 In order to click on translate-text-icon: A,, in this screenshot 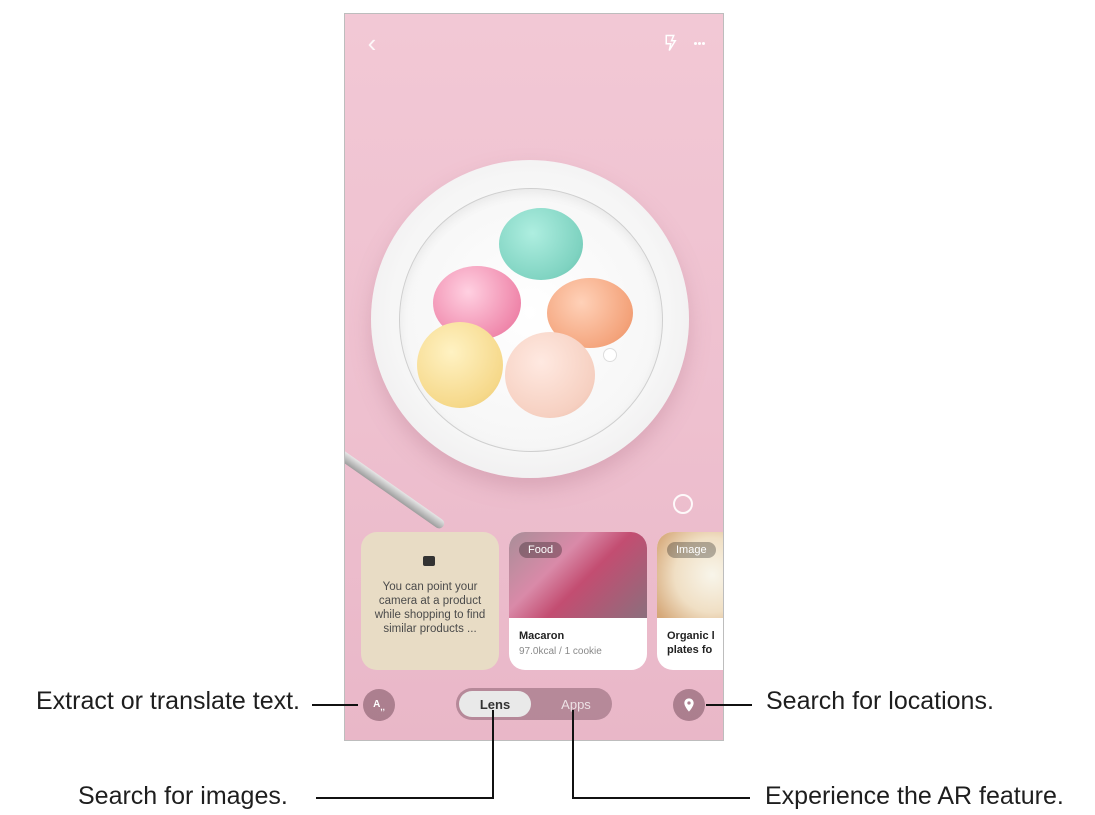, I will do `click(379, 705)`.